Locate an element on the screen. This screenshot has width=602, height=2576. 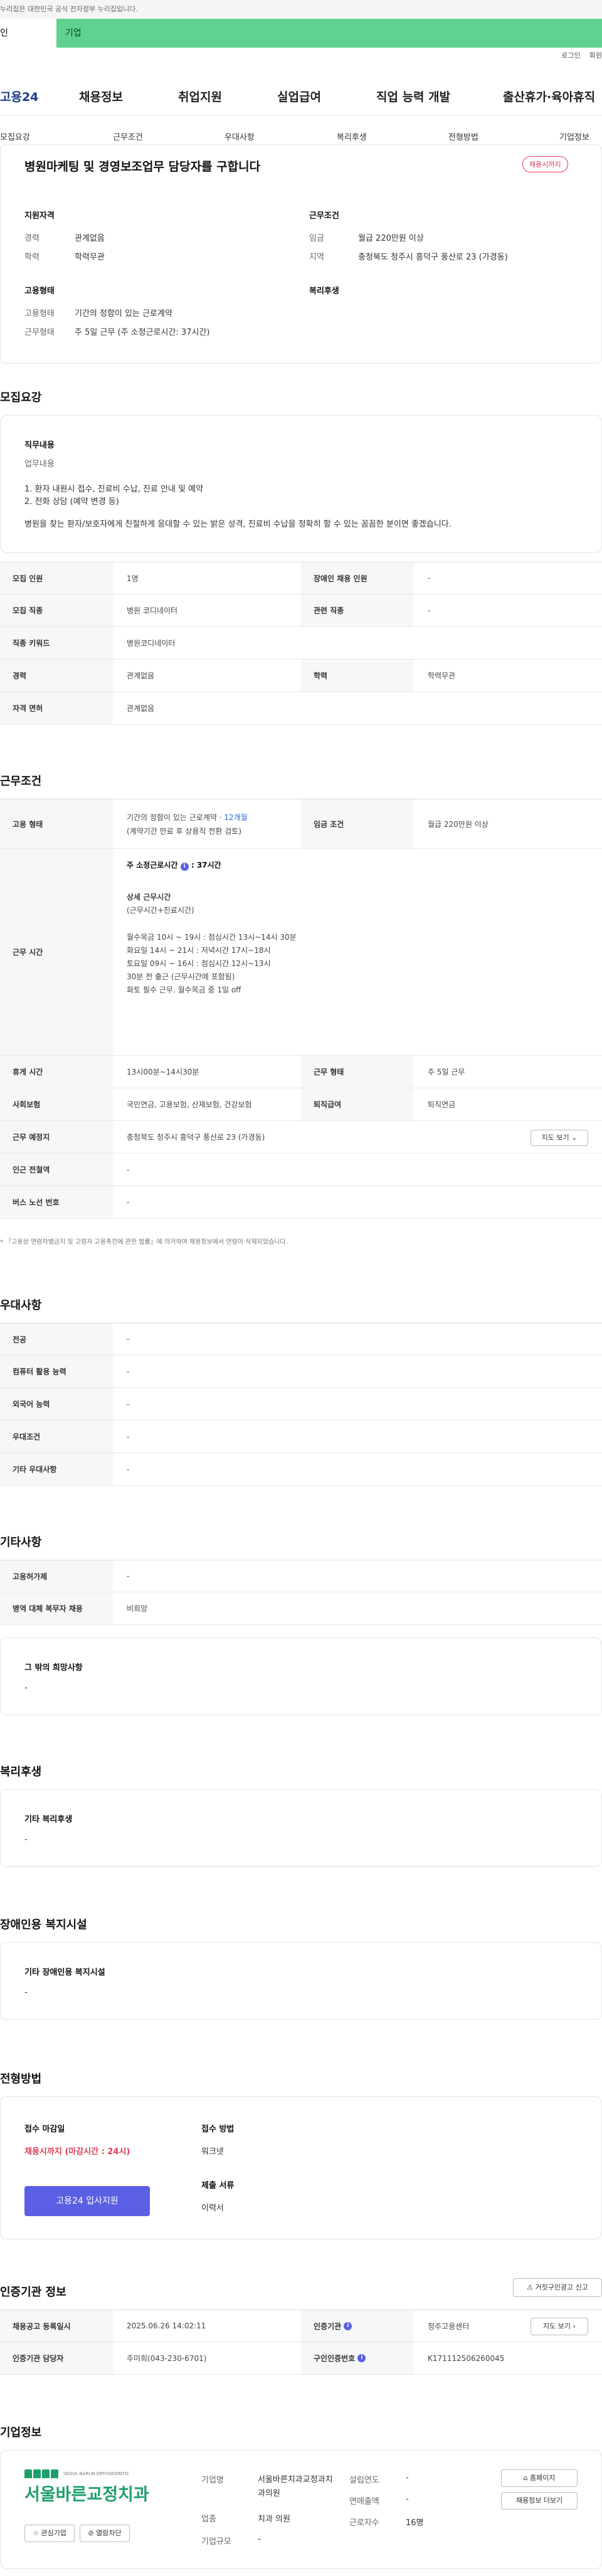
table-row: 우대조건 - is located at coordinates (301, 1437).